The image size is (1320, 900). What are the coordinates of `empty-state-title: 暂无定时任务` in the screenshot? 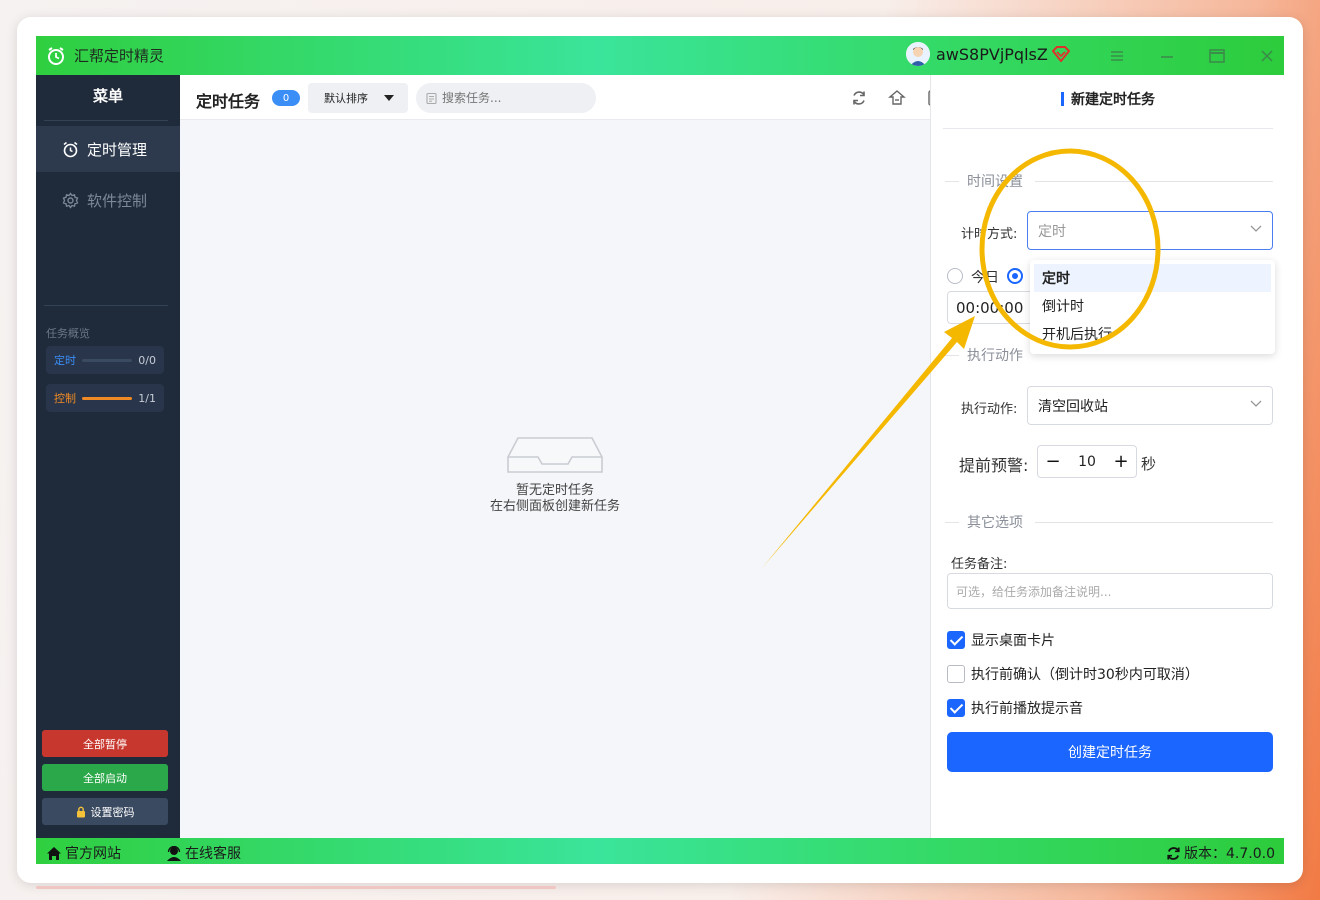 It's located at (554, 490).